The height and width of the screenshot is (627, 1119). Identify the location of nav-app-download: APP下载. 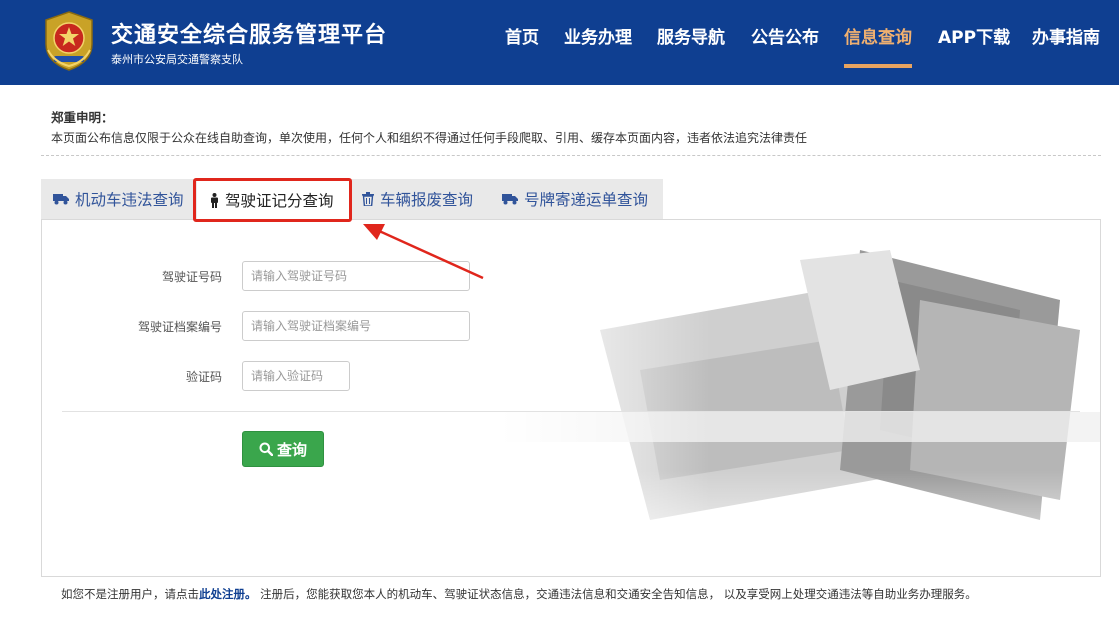
(974, 35).